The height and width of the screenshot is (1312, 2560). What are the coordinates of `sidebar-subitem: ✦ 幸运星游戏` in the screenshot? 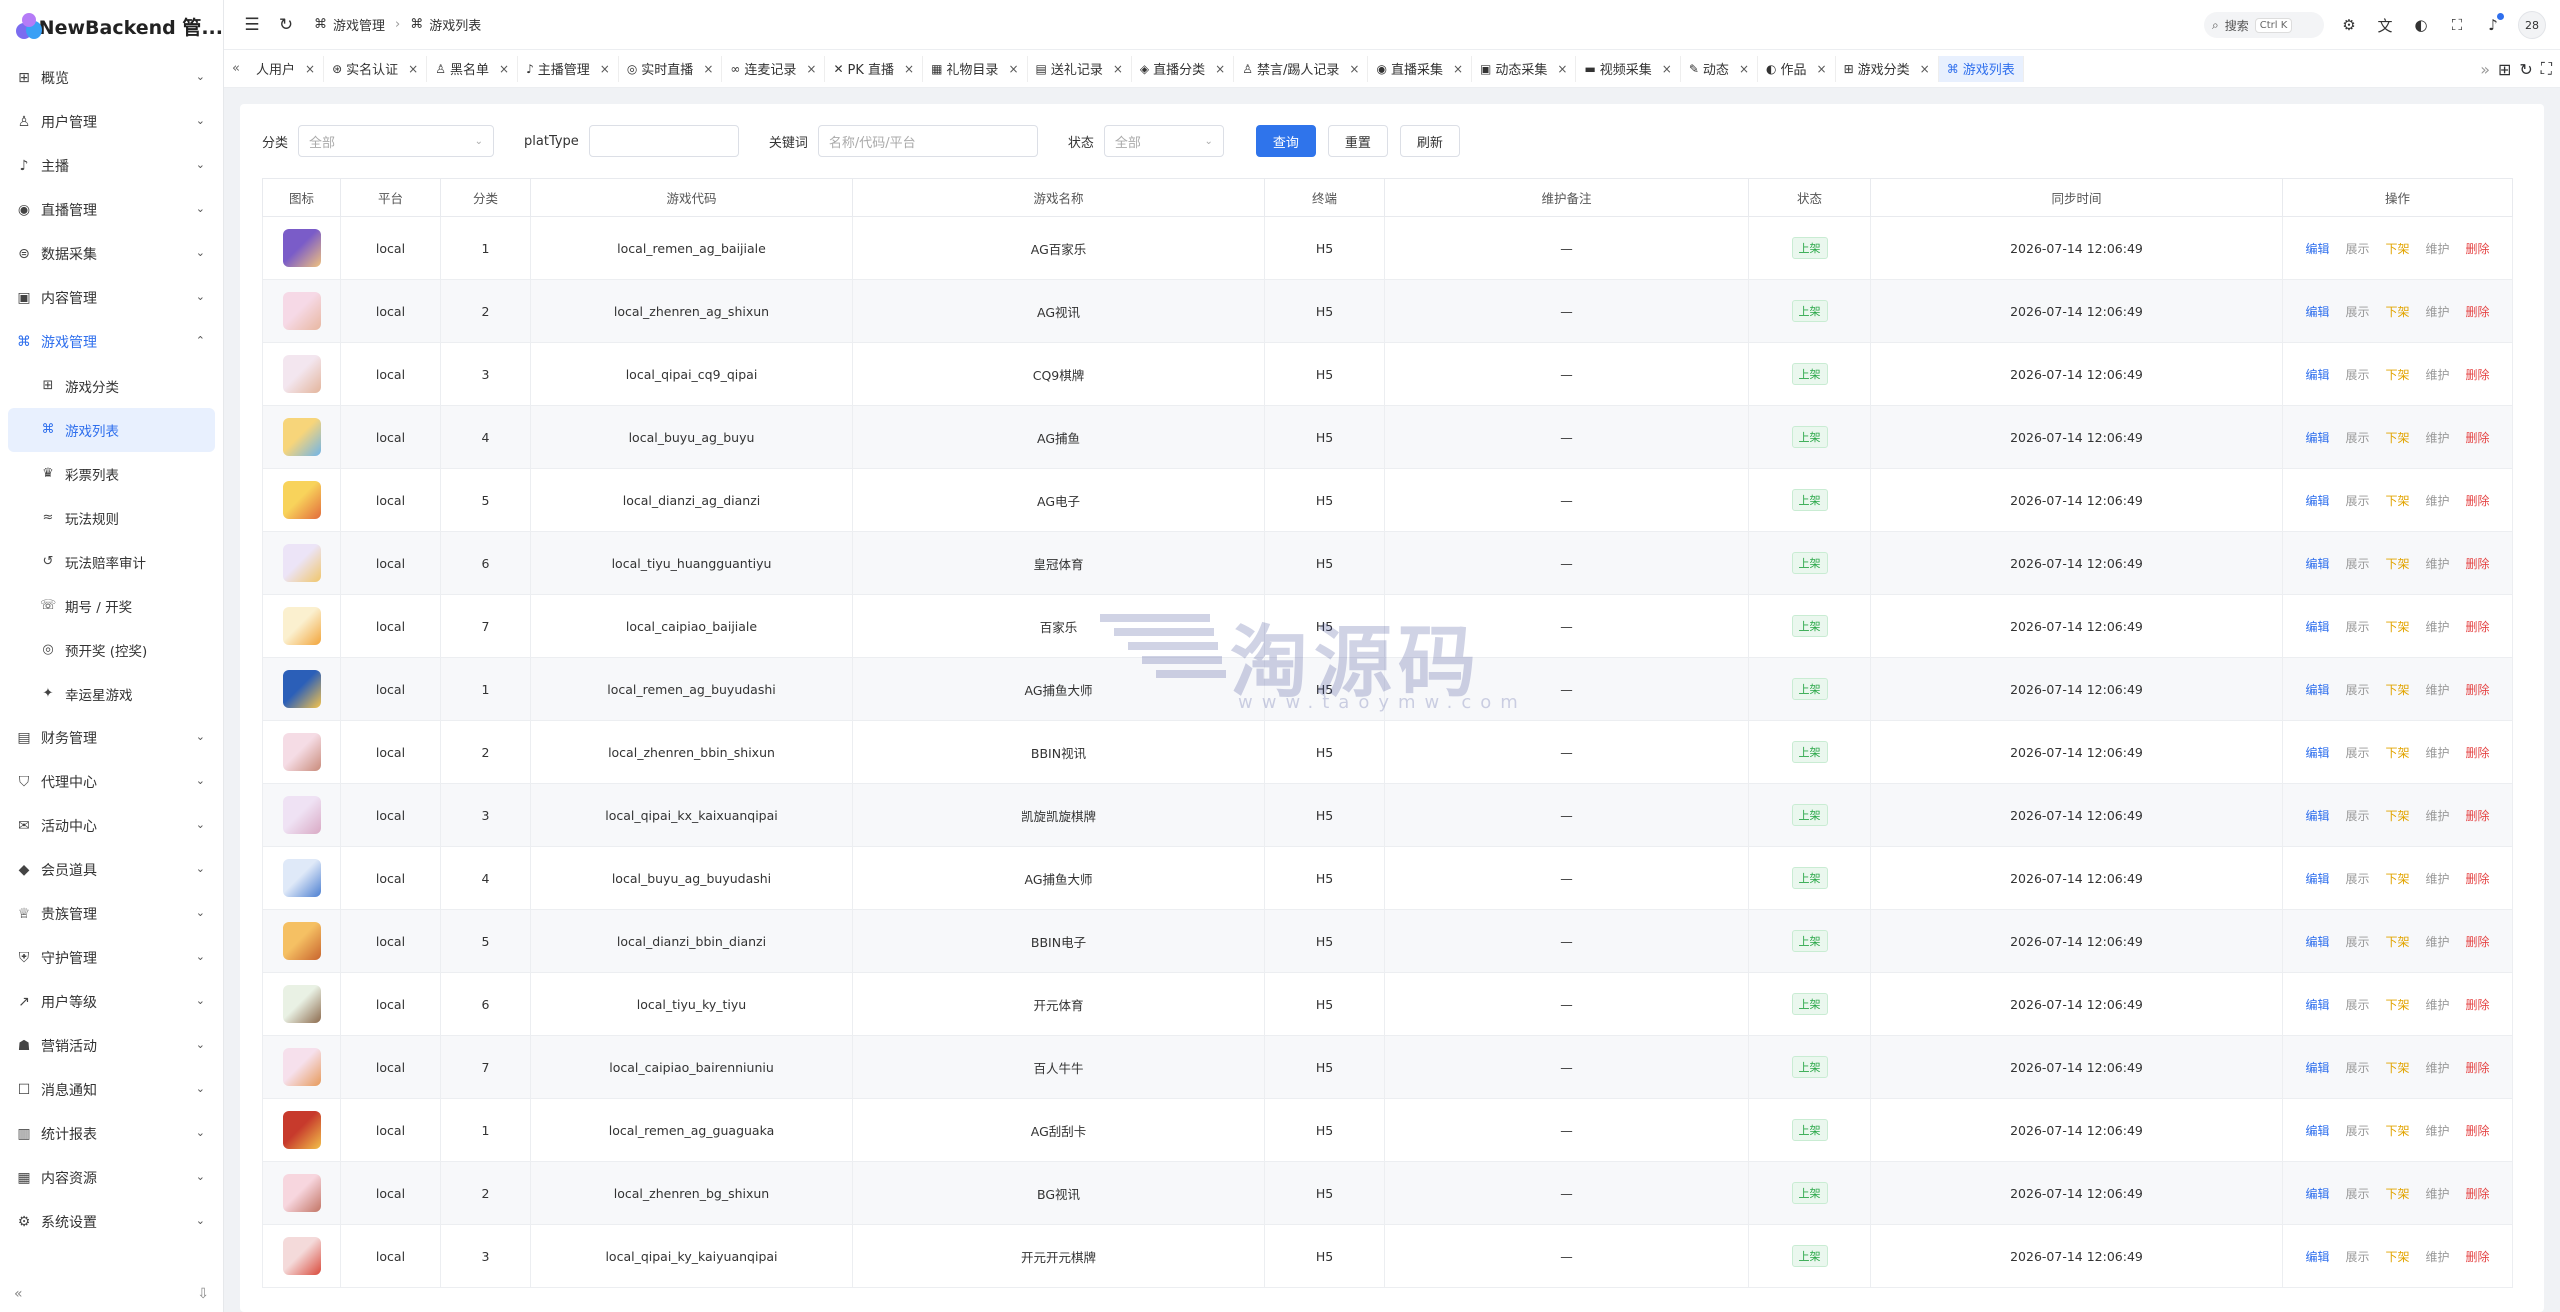 It's located at (111, 694).